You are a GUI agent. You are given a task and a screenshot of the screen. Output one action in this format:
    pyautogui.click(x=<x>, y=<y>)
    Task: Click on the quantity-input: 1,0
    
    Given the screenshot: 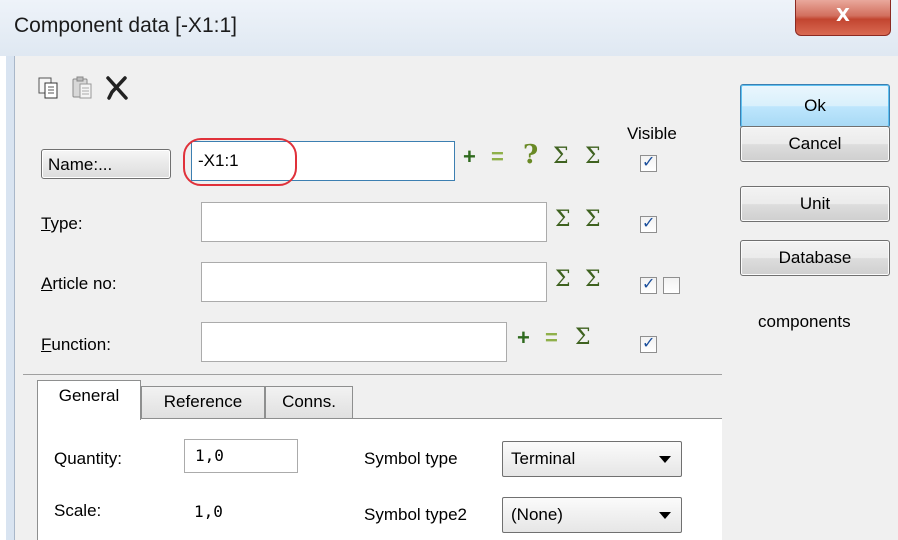 What is the action you would take?
    pyautogui.click(x=241, y=456)
    